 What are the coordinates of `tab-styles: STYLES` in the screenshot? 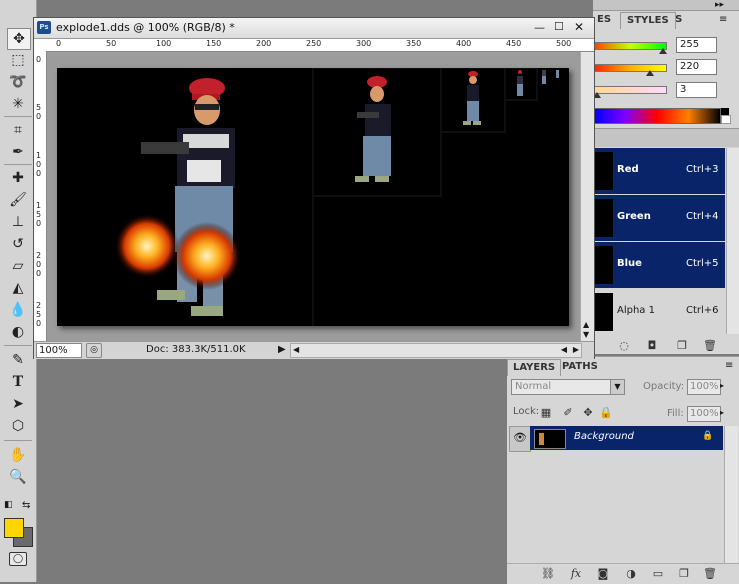 It's located at (648, 20).